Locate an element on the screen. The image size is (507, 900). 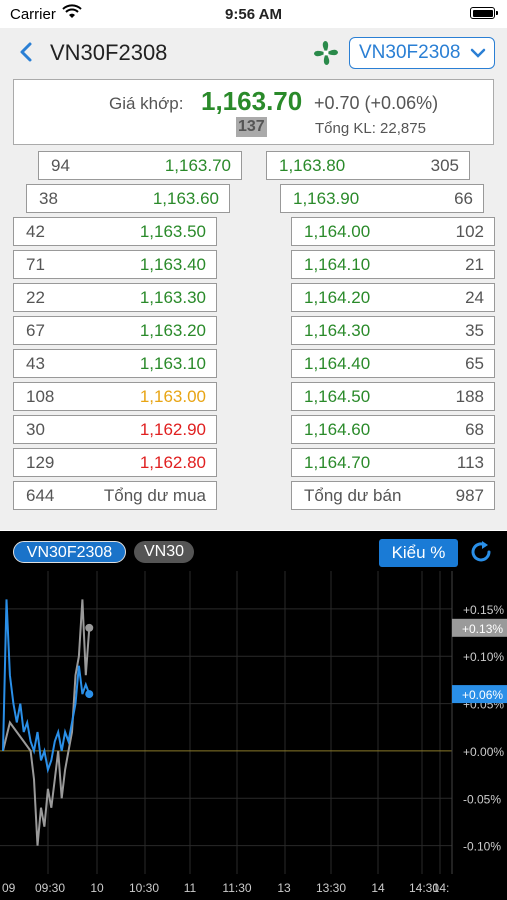
x-tick-label: 14: is located at coordinates (441, 888).